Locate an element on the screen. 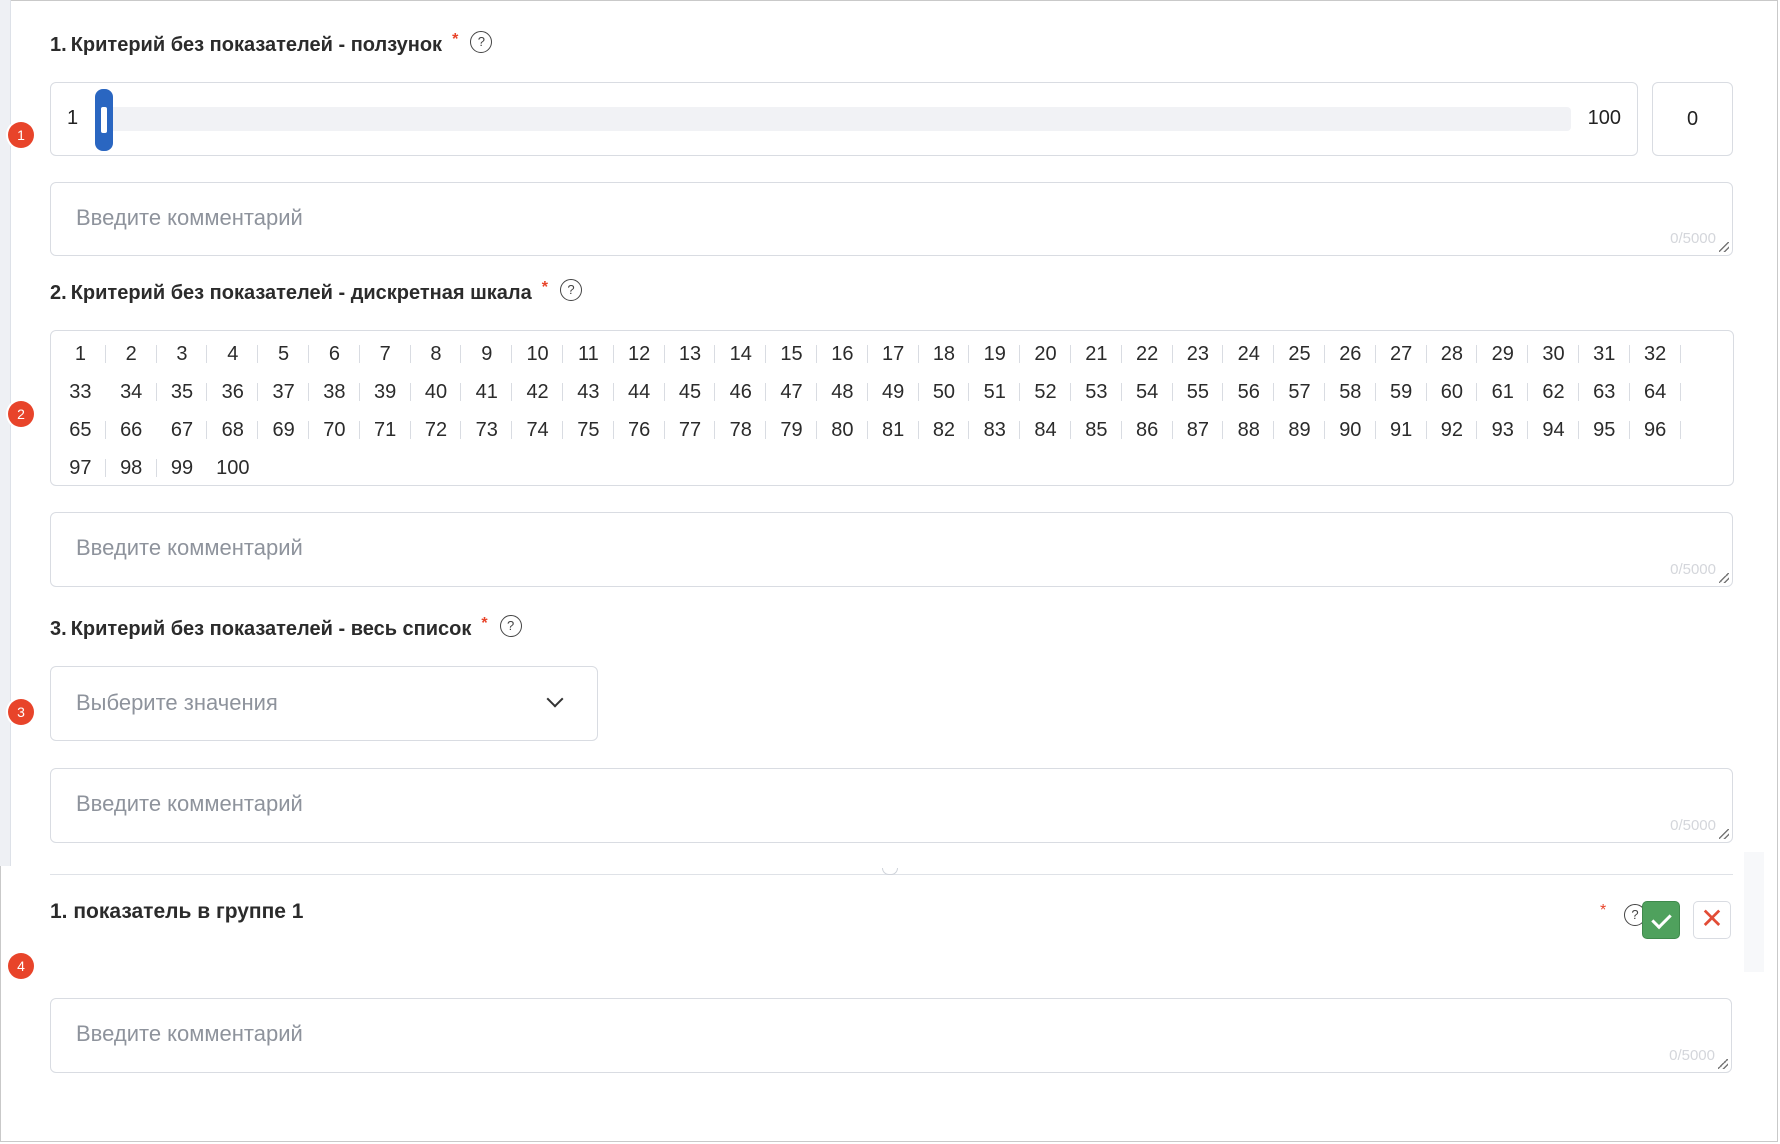  scale-option: 27 is located at coordinates (1401, 354).